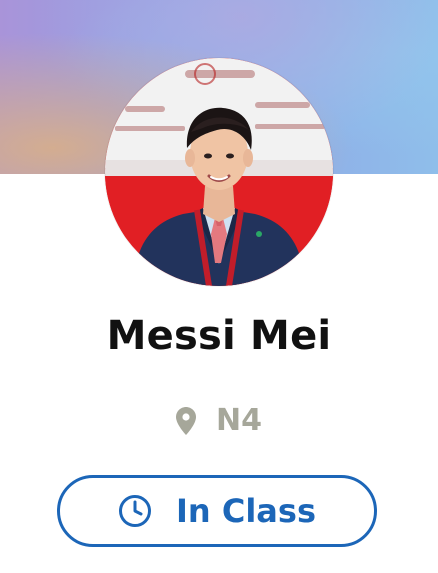 The image size is (438, 573). What do you see at coordinates (135, 511) in the screenshot?
I see `clock-icon` at bounding box center [135, 511].